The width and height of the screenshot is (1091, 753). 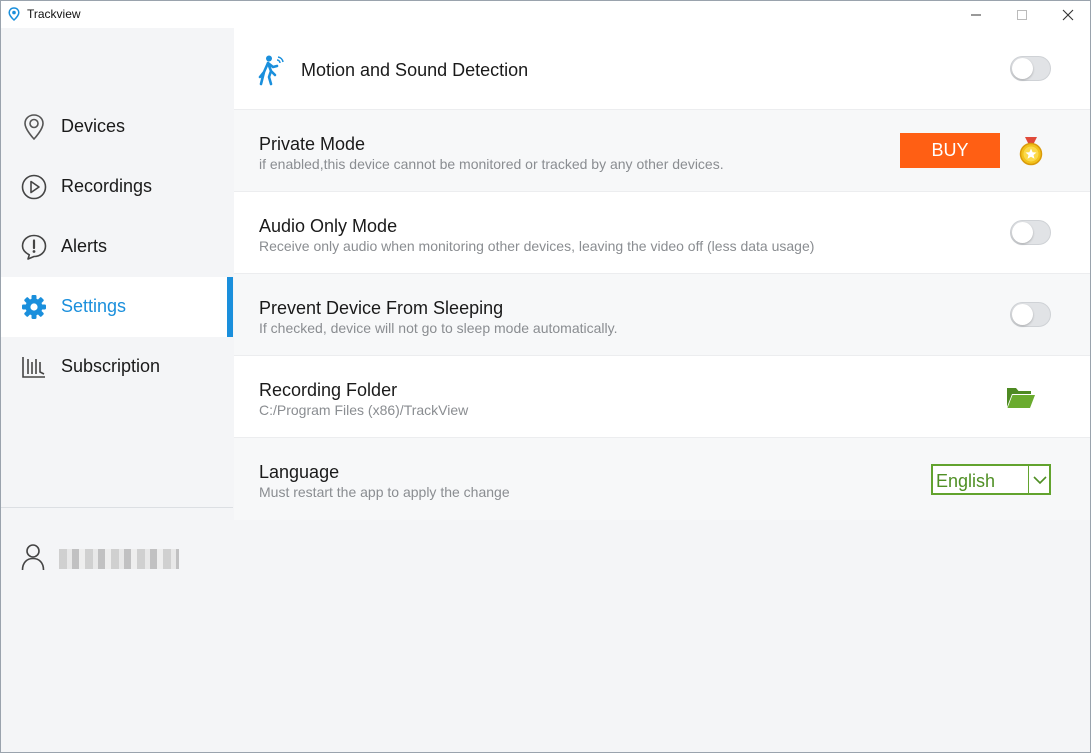 What do you see at coordinates (662, 69) in the screenshot?
I see `setting-row-motion: Motion and Sound Detection` at bounding box center [662, 69].